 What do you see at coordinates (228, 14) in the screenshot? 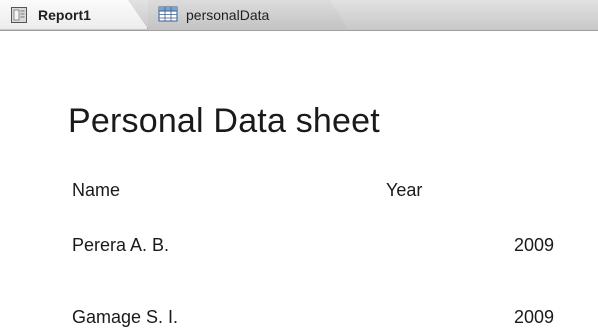
I see `tab-label: personalData` at bounding box center [228, 14].